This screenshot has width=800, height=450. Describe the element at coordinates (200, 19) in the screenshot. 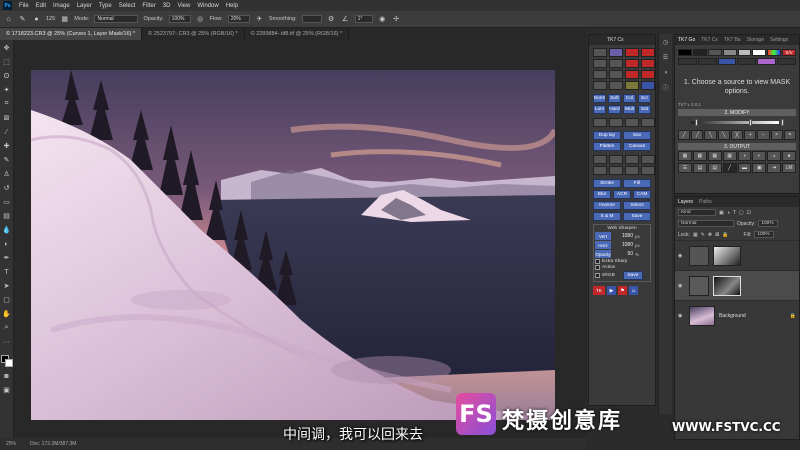

I see `pressure-opacity-icon: ◎` at that location.